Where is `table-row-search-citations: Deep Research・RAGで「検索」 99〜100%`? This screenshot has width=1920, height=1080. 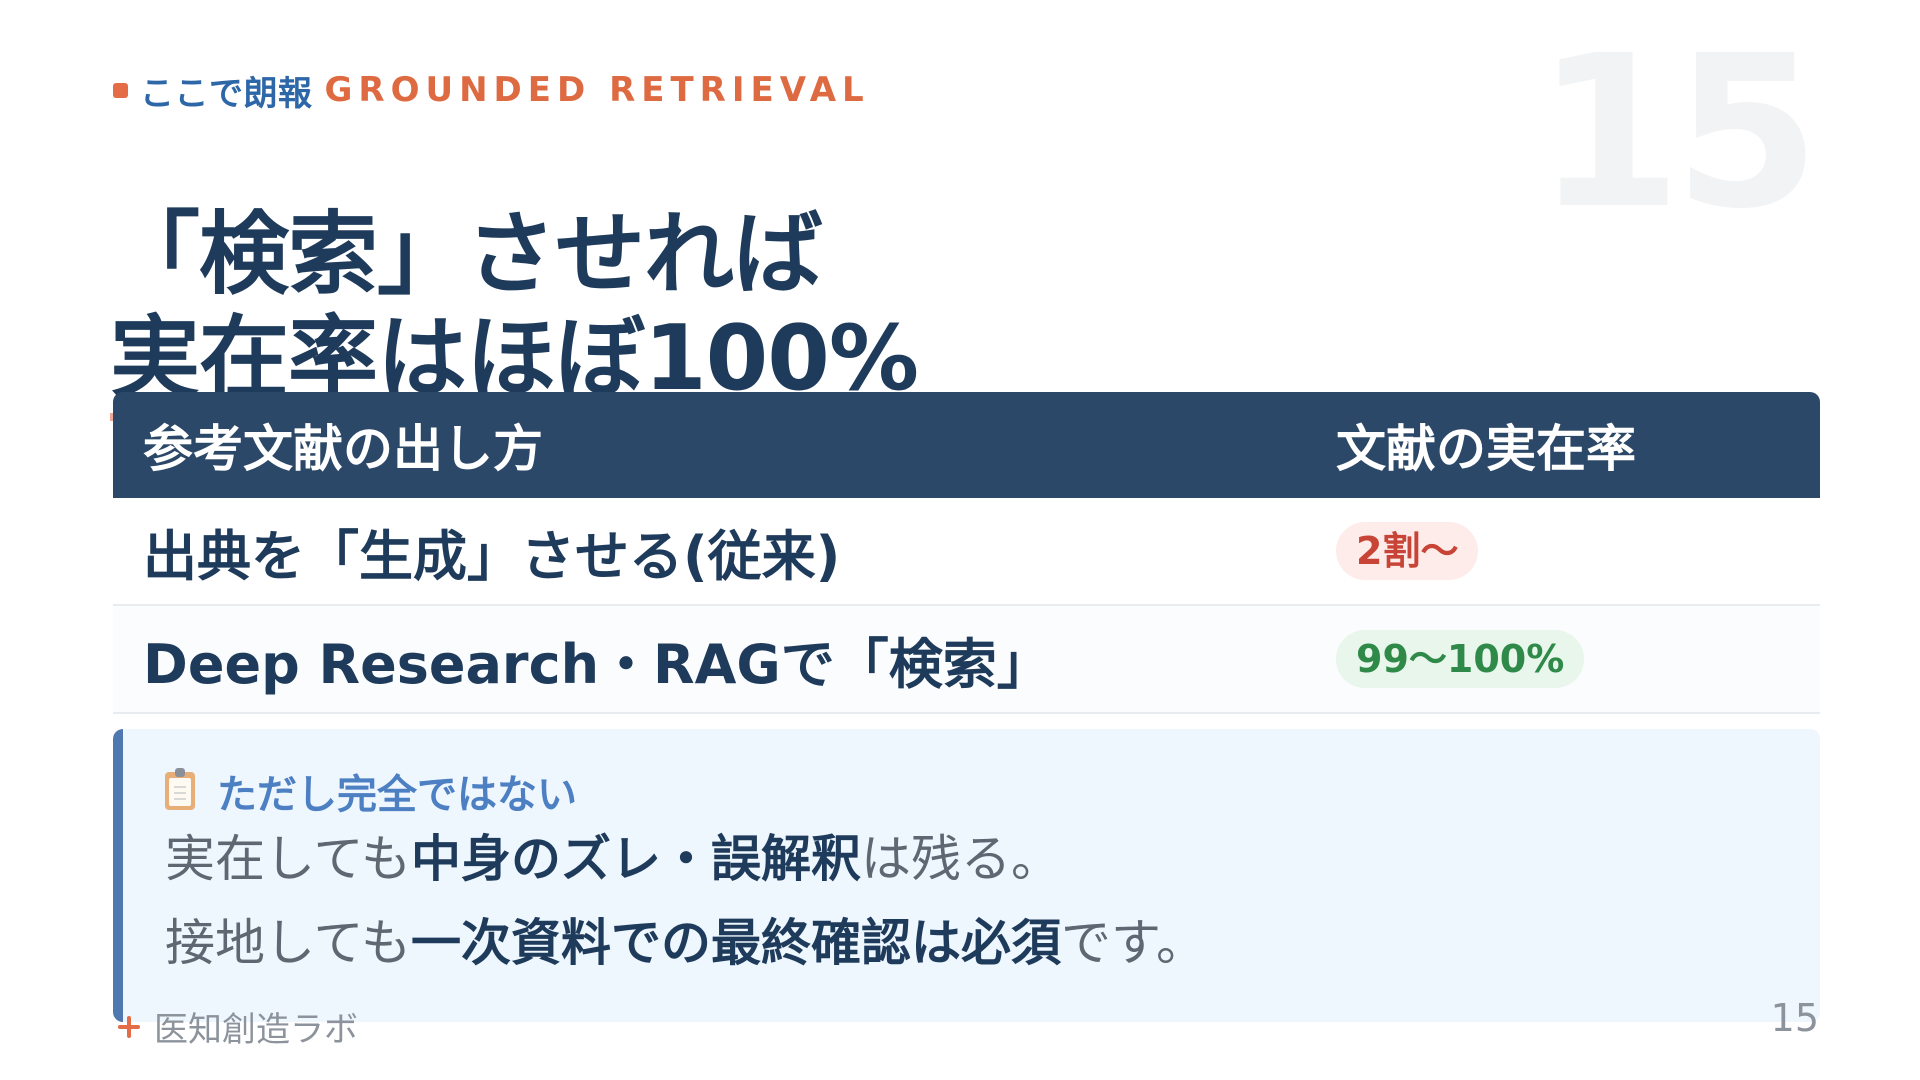
table-row-search-citations: Deep Research・RAGで「検索」 99〜100% is located at coordinates (966, 660).